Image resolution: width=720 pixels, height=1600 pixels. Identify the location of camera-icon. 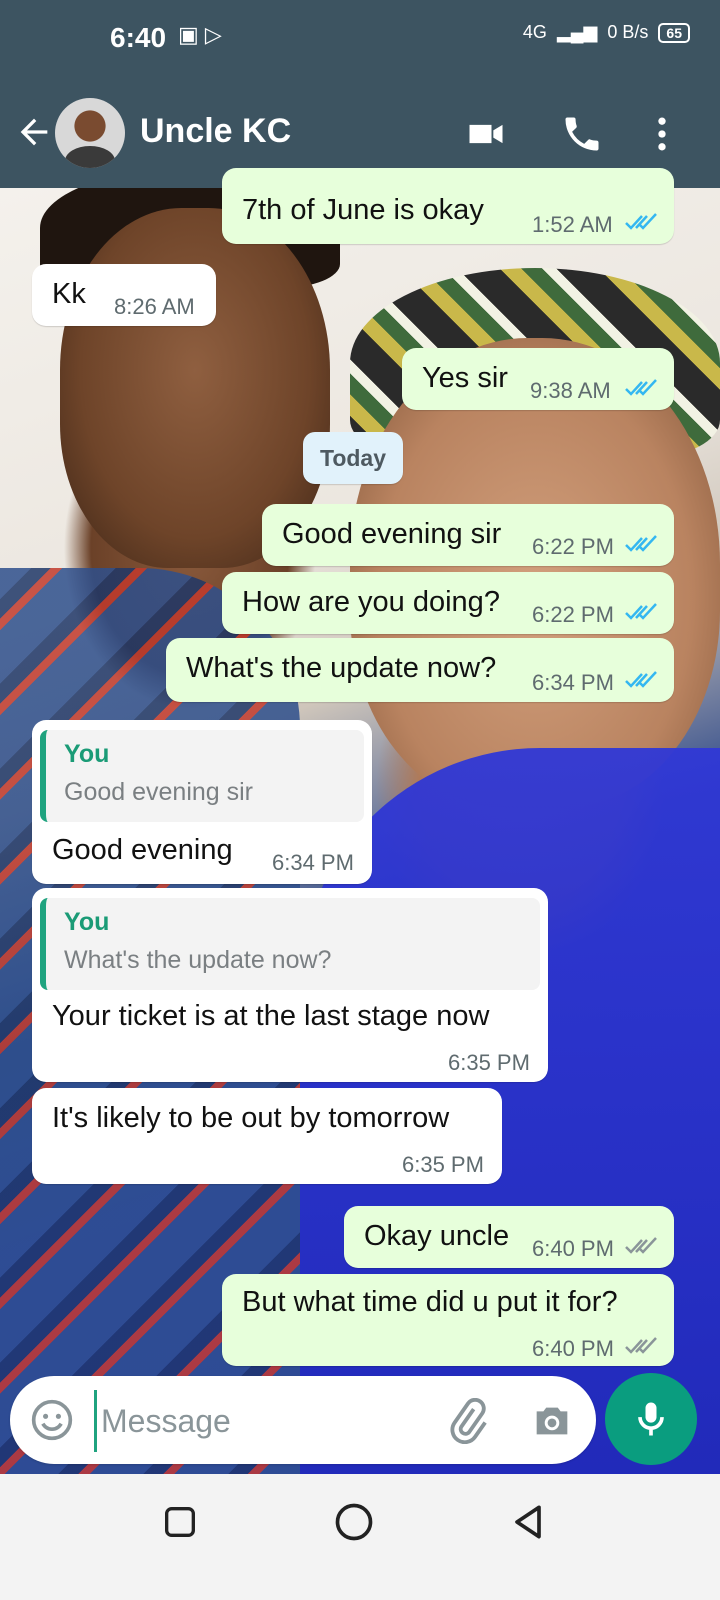
(552, 1421).